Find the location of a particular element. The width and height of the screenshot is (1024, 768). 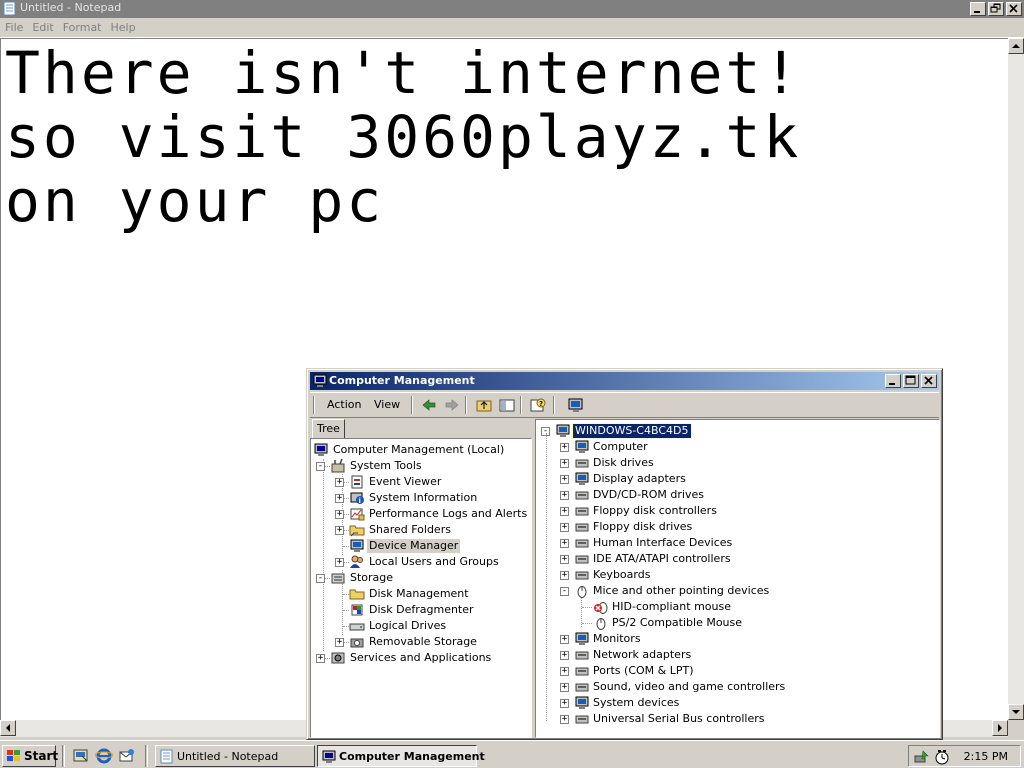

tree-node: + Services and Applications is located at coordinates (421, 658).